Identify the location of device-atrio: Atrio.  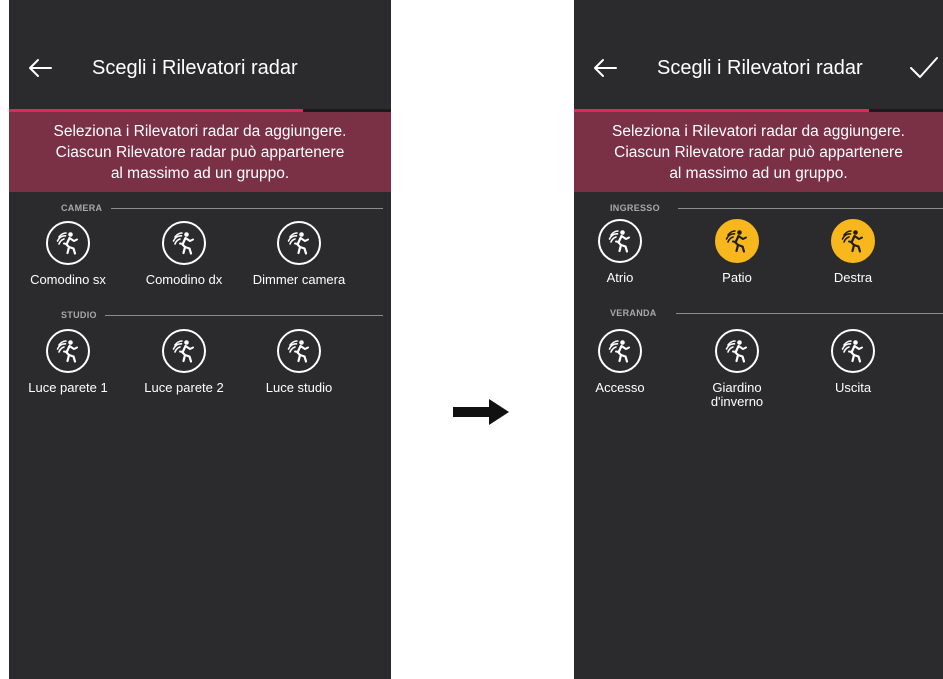
(624, 252).